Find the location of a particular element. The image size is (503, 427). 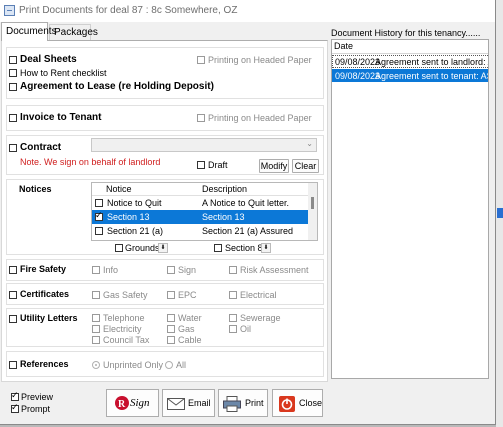

fire-info-label: Info is located at coordinates (111, 270).